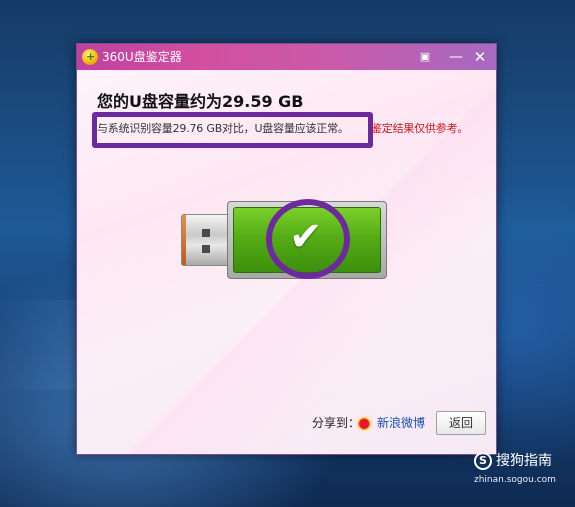 The height and width of the screenshot is (507, 575). I want to click on weibo-share-link: 新浪微博, so click(401, 423).